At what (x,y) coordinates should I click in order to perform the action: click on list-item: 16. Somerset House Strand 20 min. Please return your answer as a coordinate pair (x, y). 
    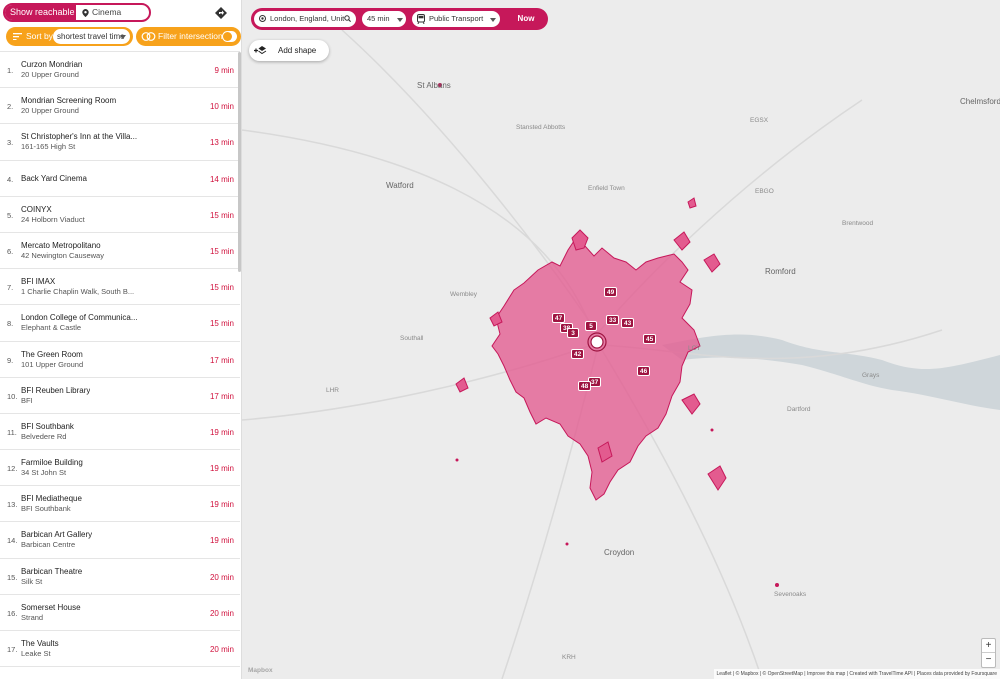
    Looking at the image, I should click on (120, 613).